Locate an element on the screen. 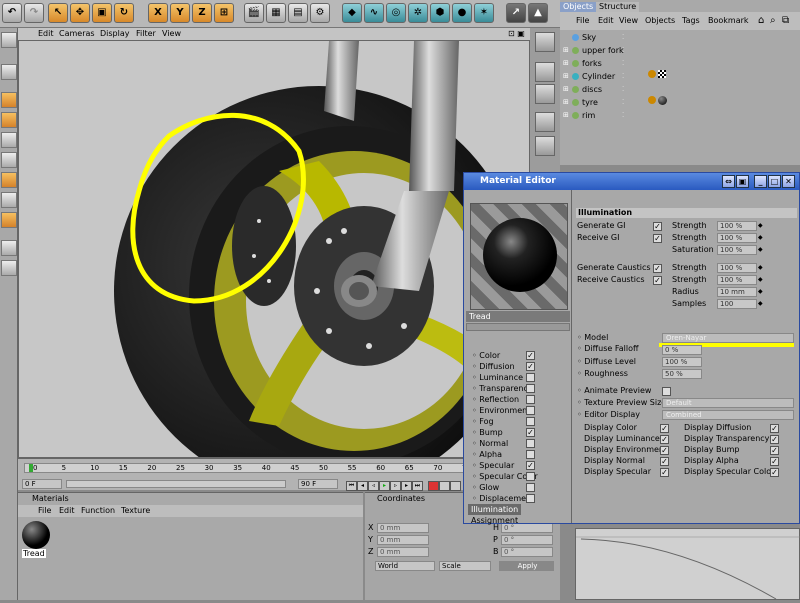 This screenshot has width=800, height=603. object-name: Cylinder is located at coordinates (598, 76).